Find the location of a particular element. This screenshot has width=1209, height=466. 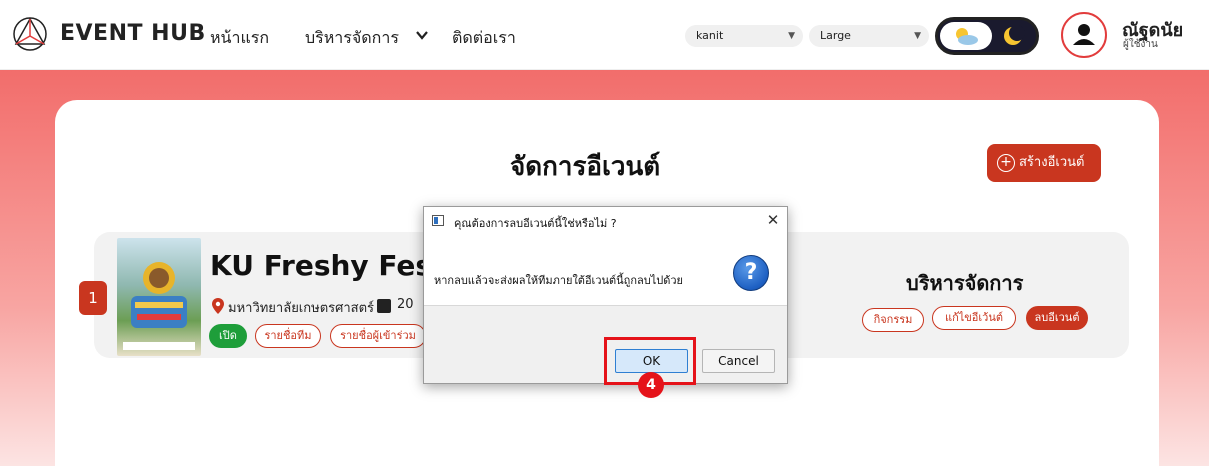

moon-icon is located at coordinates (1014, 36).